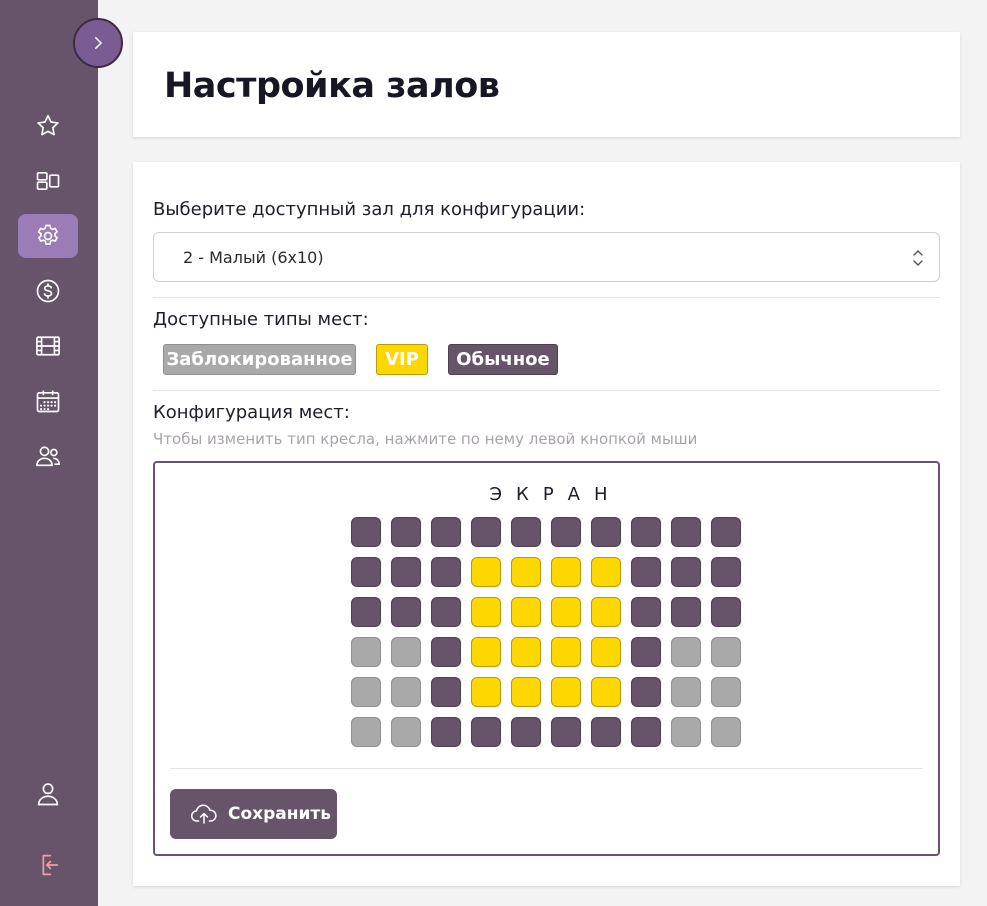 This screenshot has height=906, width=987. I want to click on save-button: Сохранить, so click(253, 814).